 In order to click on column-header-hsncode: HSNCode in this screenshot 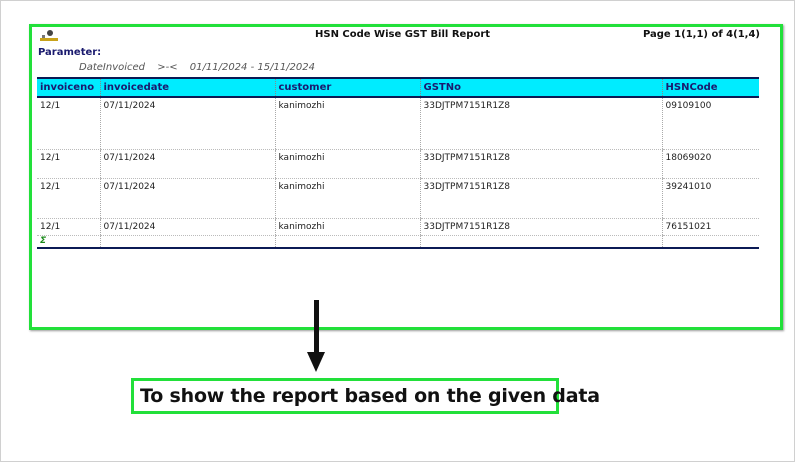, I will do `click(710, 87)`.